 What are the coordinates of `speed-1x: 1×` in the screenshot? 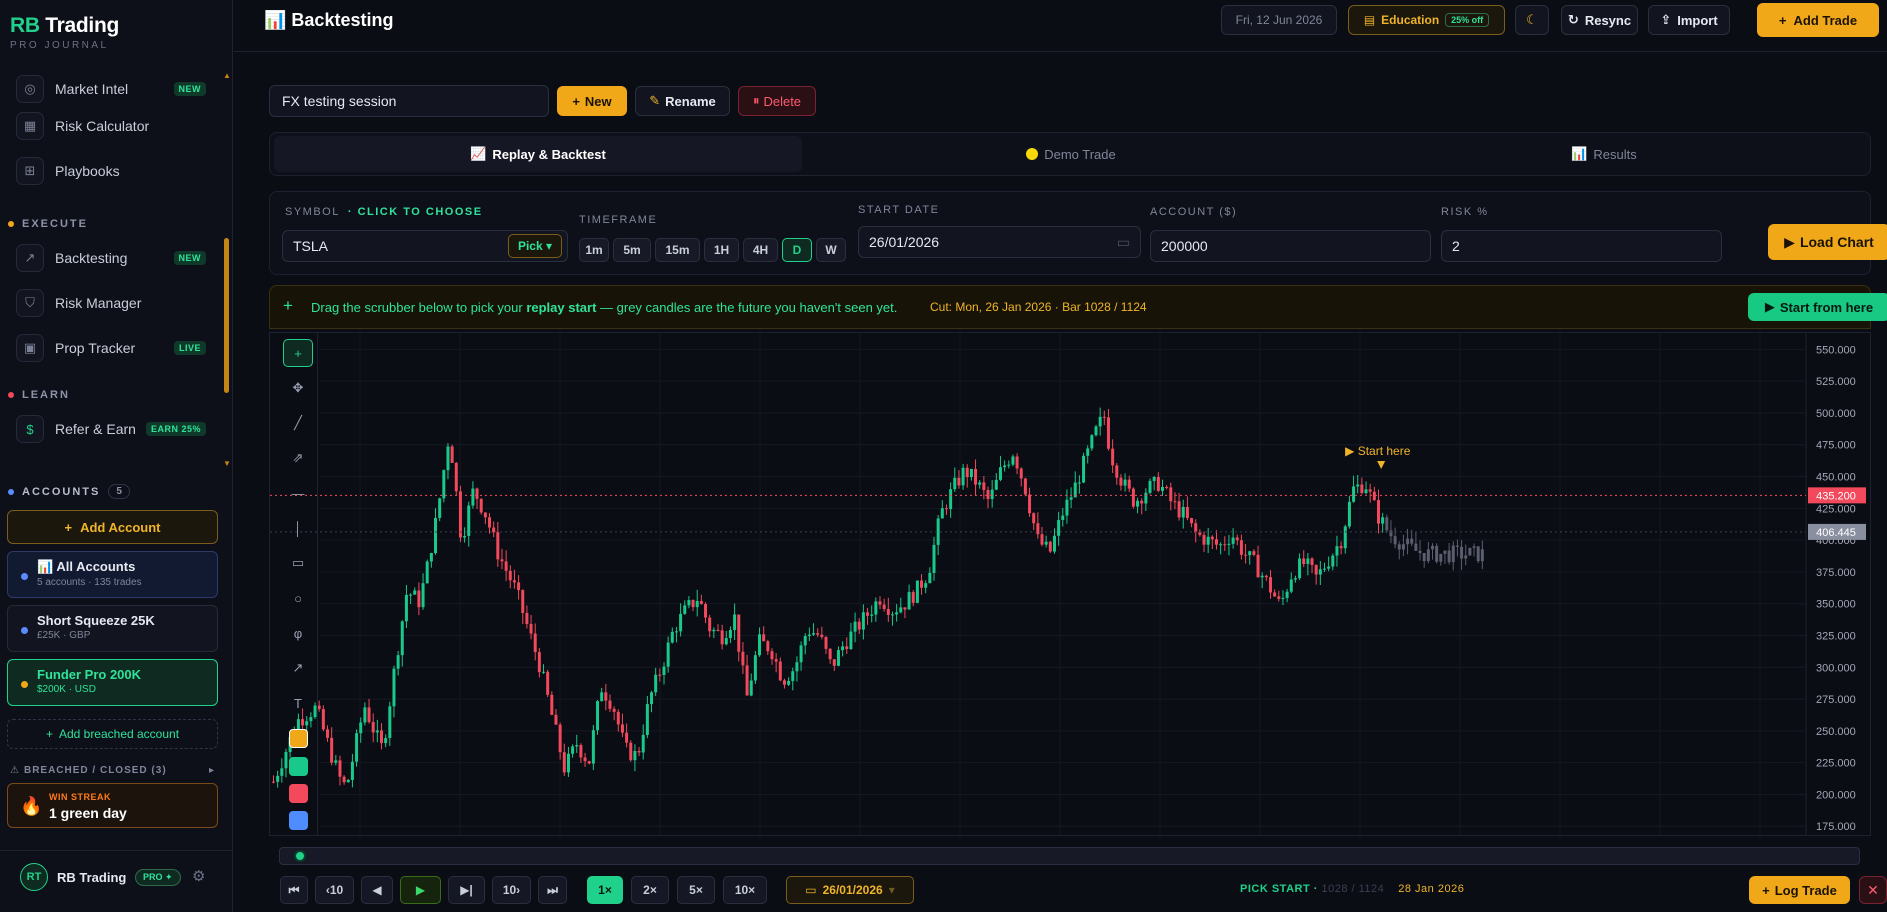 It's located at (605, 890).